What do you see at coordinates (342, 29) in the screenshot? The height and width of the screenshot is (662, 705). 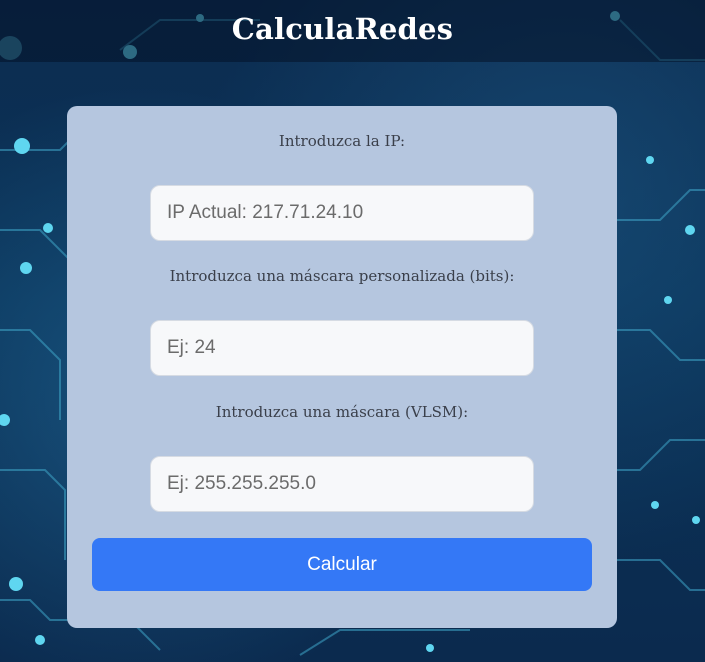 I see `app-title: CalculaRedes` at bounding box center [342, 29].